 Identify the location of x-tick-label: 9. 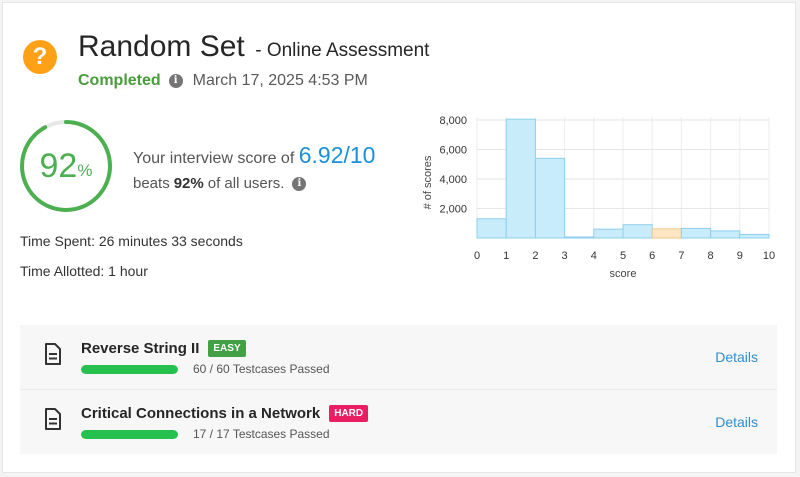
(740, 256).